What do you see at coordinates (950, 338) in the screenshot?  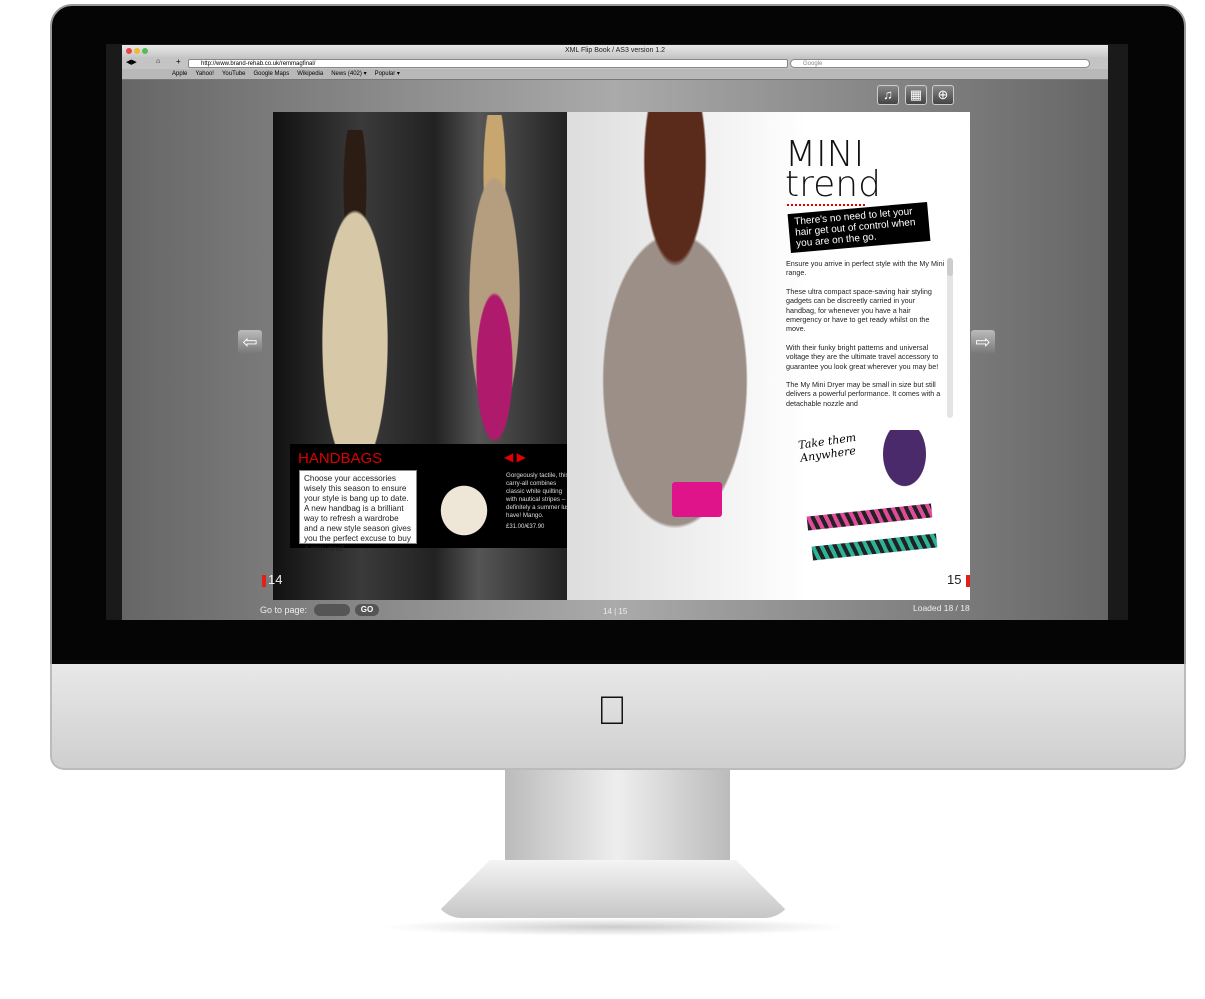 I see `article-scrollbar` at bounding box center [950, 338].